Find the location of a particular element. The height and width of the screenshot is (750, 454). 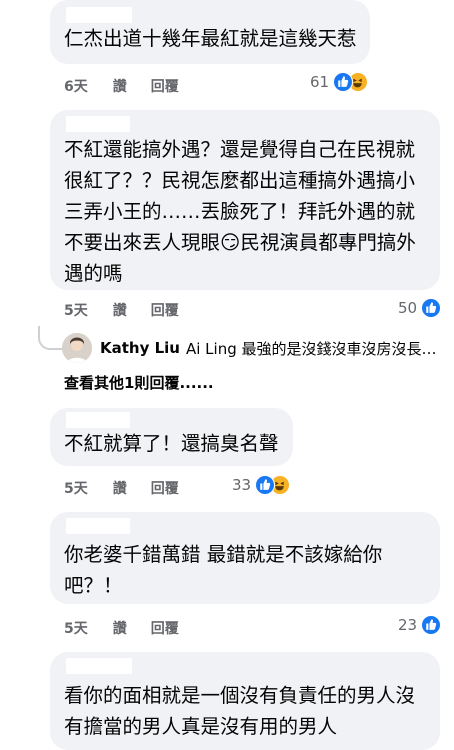

reaction-summary: 33 is located at coordinates (261, 485).